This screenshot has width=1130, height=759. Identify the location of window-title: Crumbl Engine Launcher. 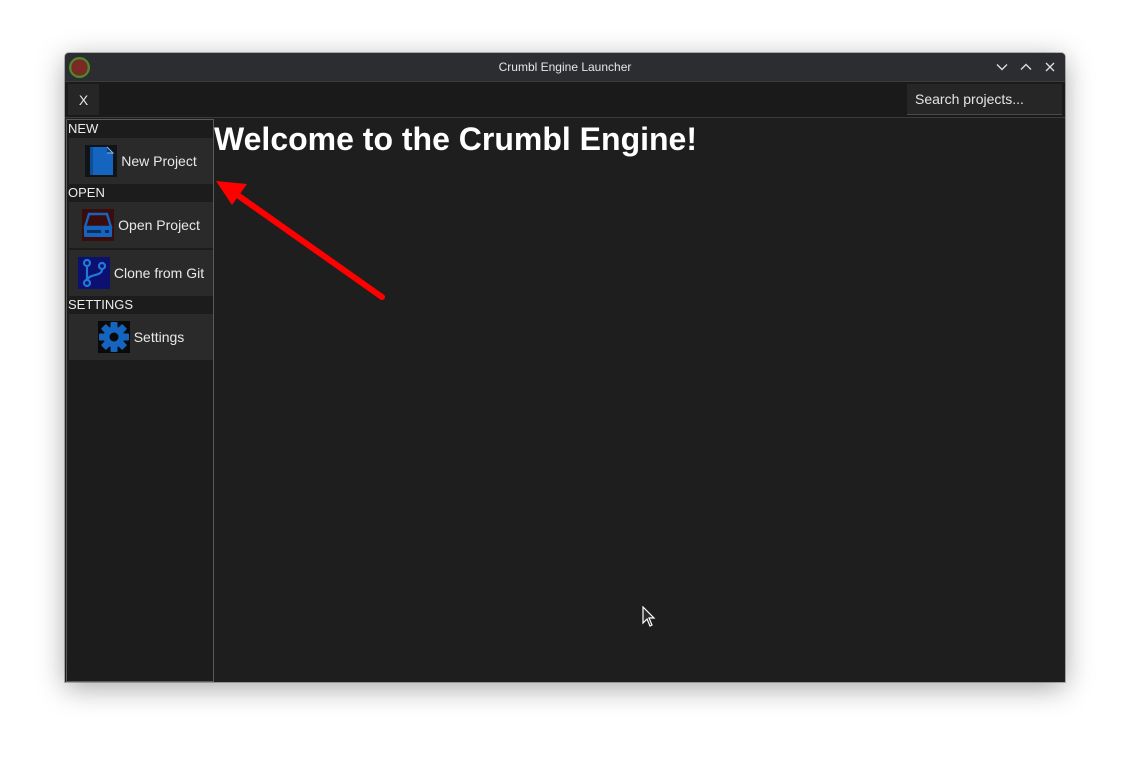
(565, 67).